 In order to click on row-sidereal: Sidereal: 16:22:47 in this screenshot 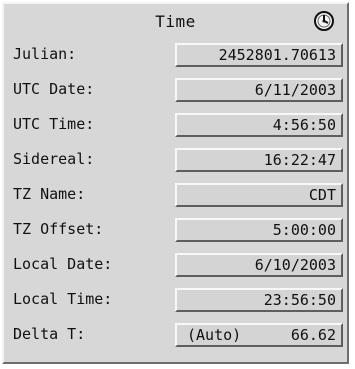, I will do `click(176, 161)`.